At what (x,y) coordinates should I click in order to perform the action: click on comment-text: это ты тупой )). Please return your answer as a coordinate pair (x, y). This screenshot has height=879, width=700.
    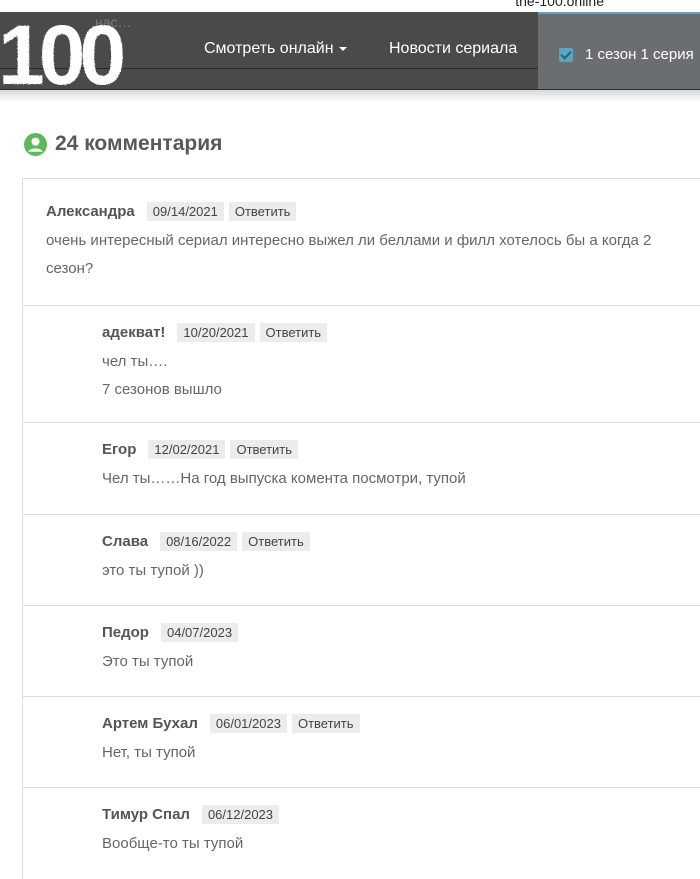
    Looking at the image, I should click on (153, 571).